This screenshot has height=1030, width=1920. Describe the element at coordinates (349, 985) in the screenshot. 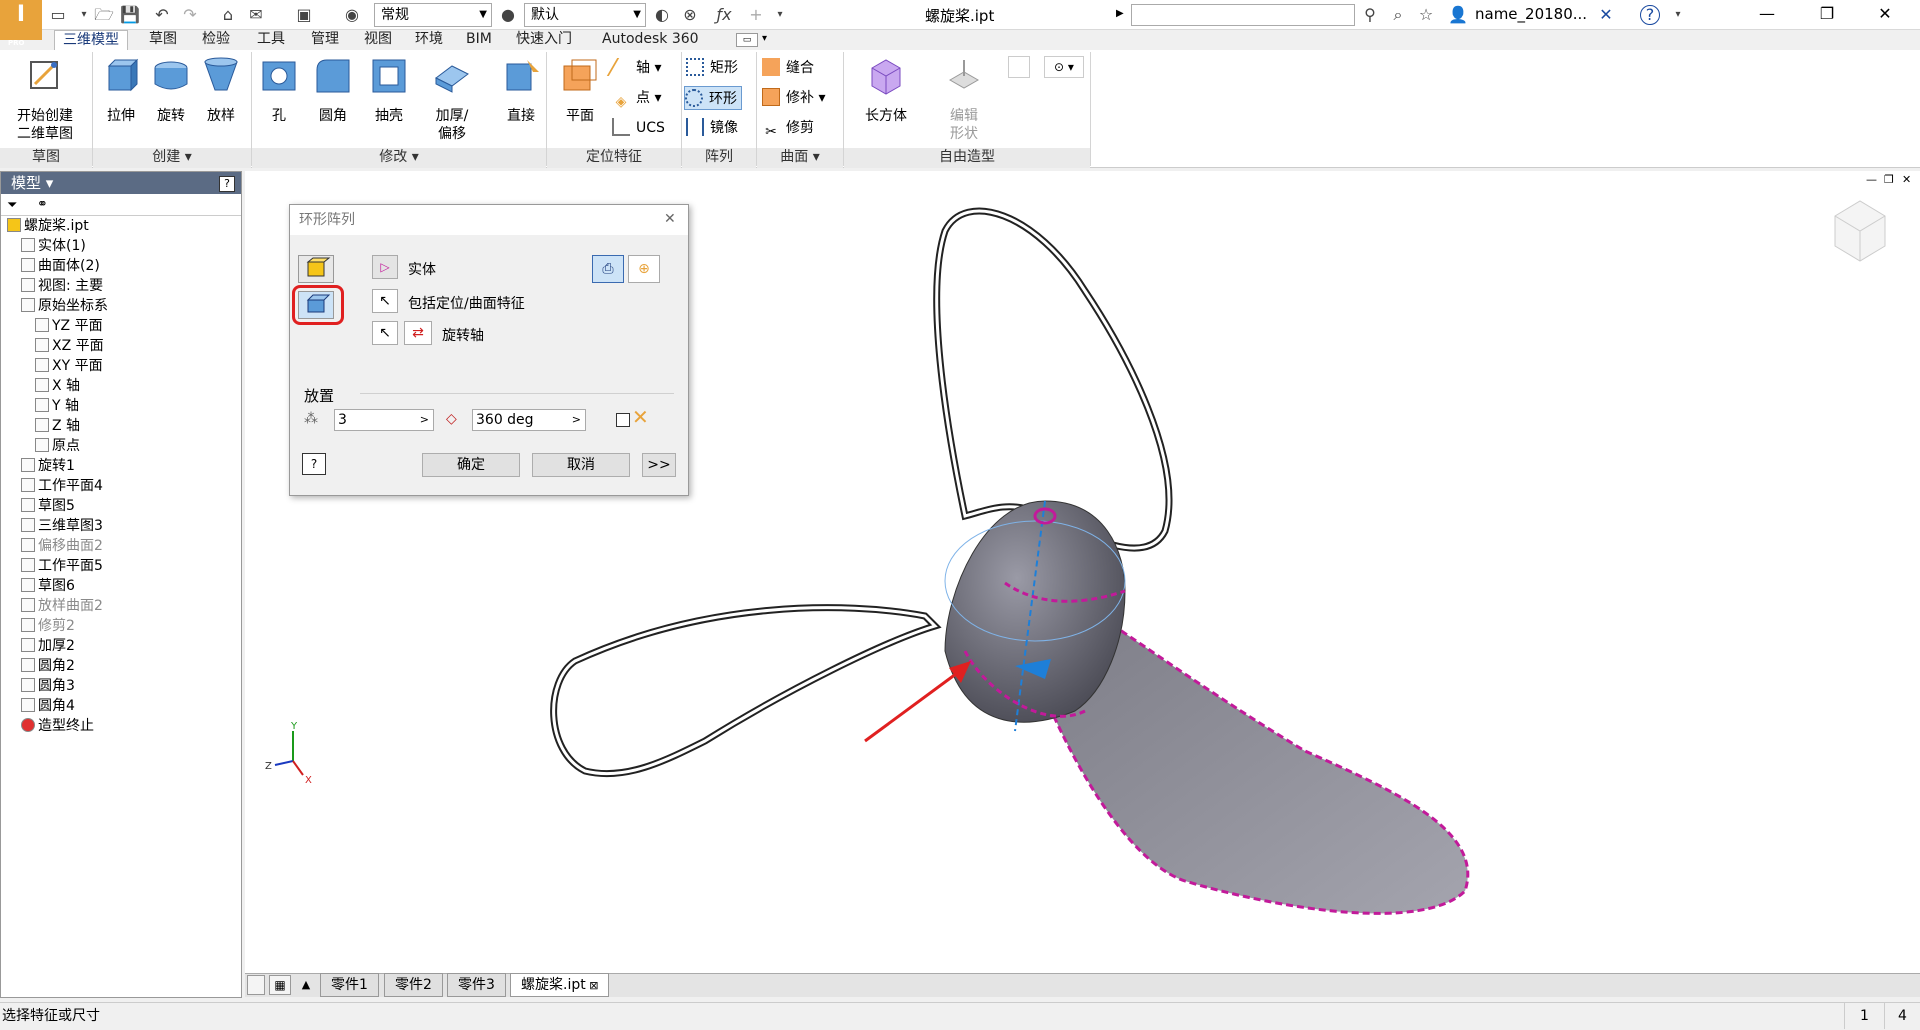

I see `document-tab: 零件1` at that location.